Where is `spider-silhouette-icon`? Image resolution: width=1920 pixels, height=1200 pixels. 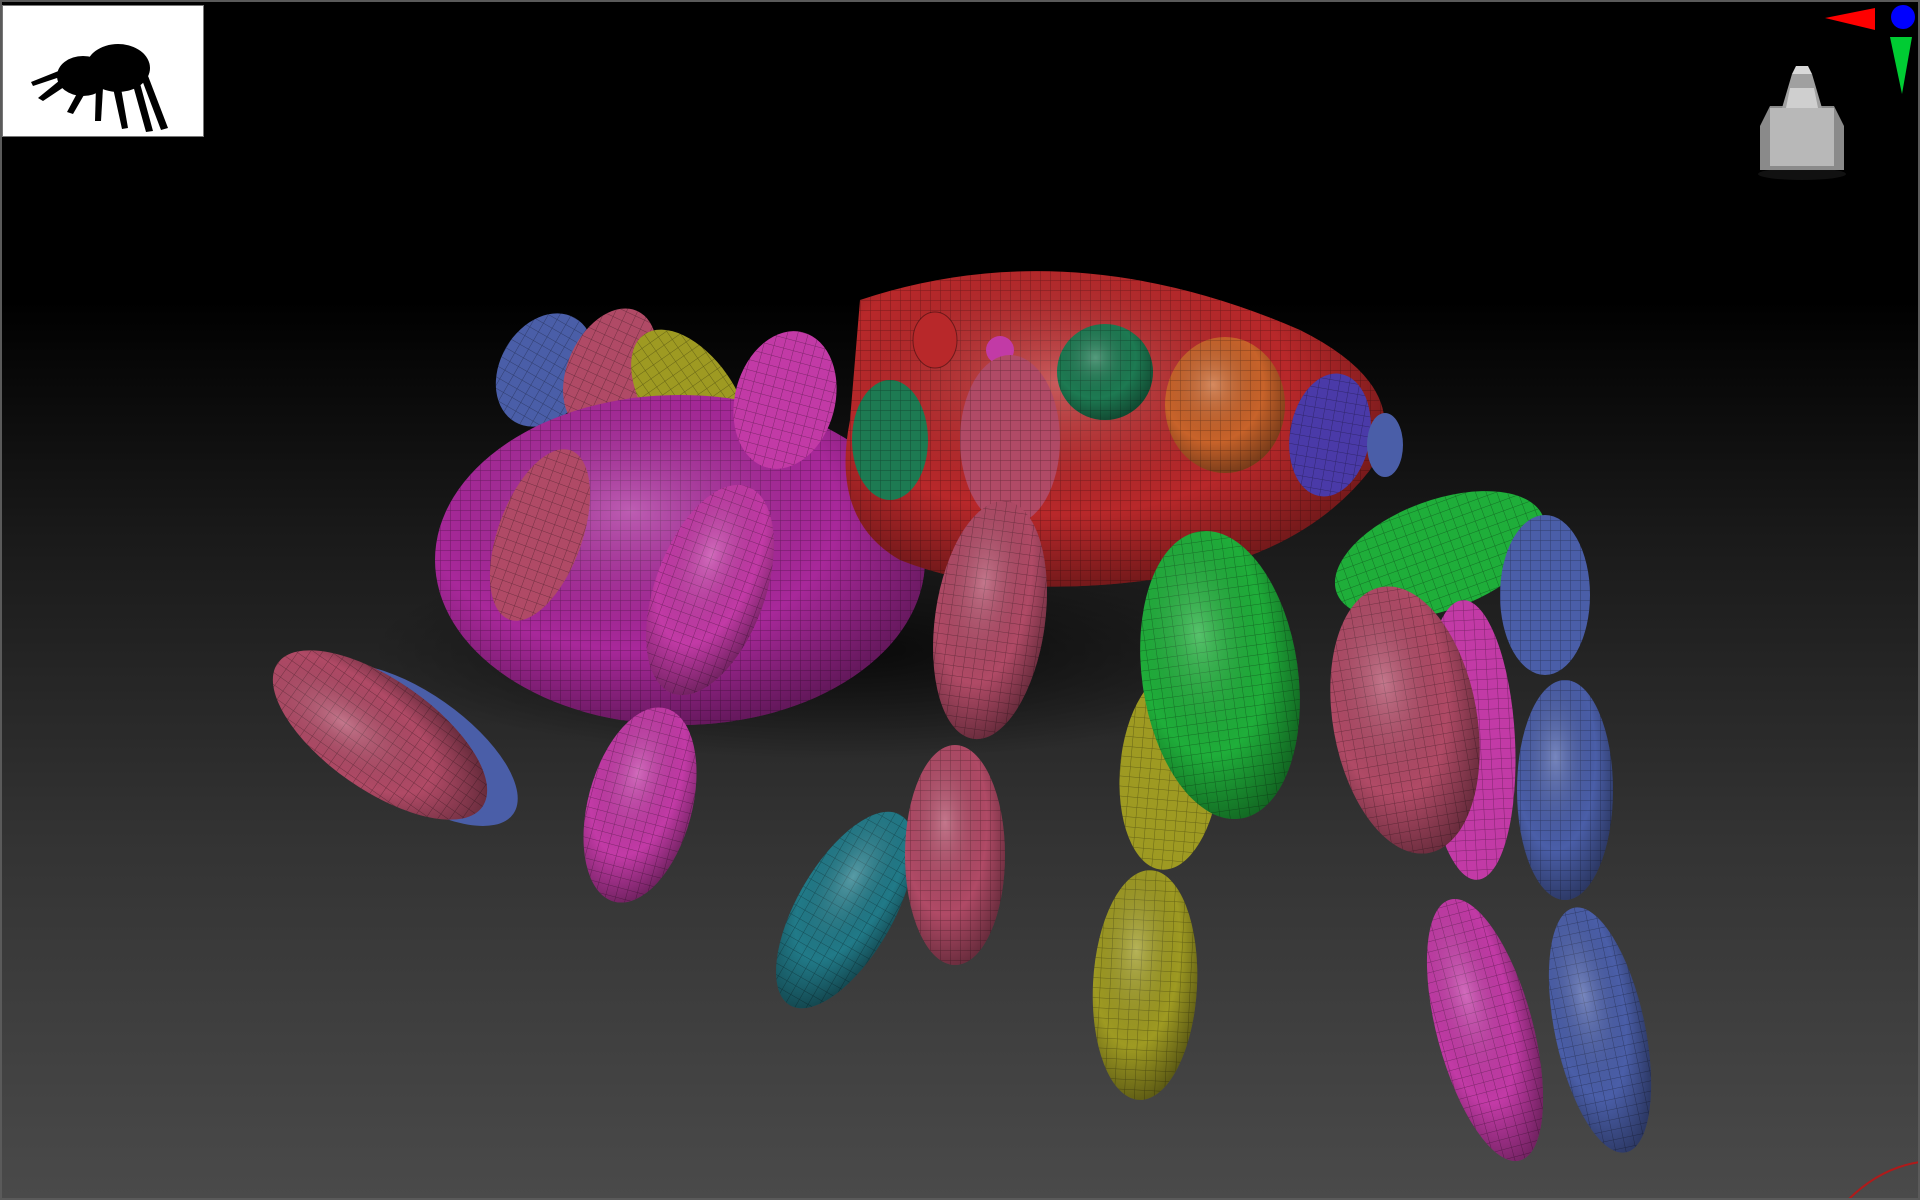
spider-silhouette-icon is located at coordinates (99, 88).